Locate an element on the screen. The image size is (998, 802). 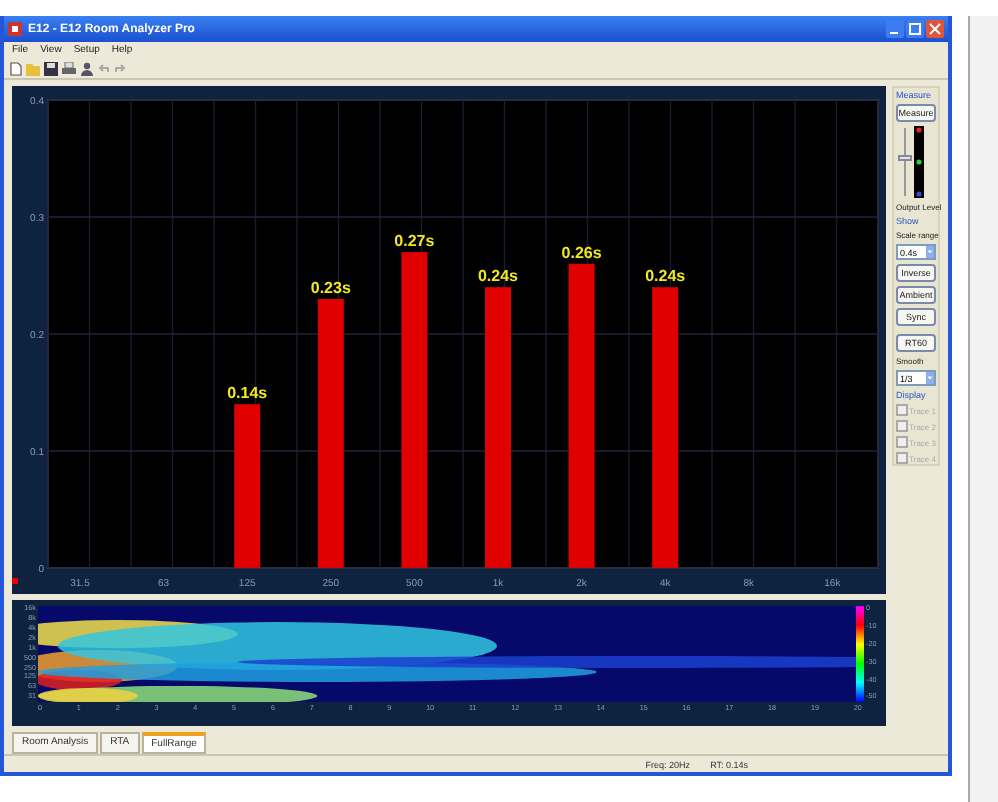
close-icon is located at coordinates (935, 29).